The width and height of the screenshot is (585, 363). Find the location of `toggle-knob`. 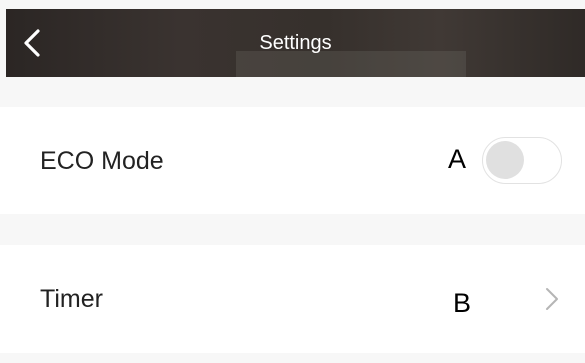

toggle-knob is located at coordinates (505, 160).